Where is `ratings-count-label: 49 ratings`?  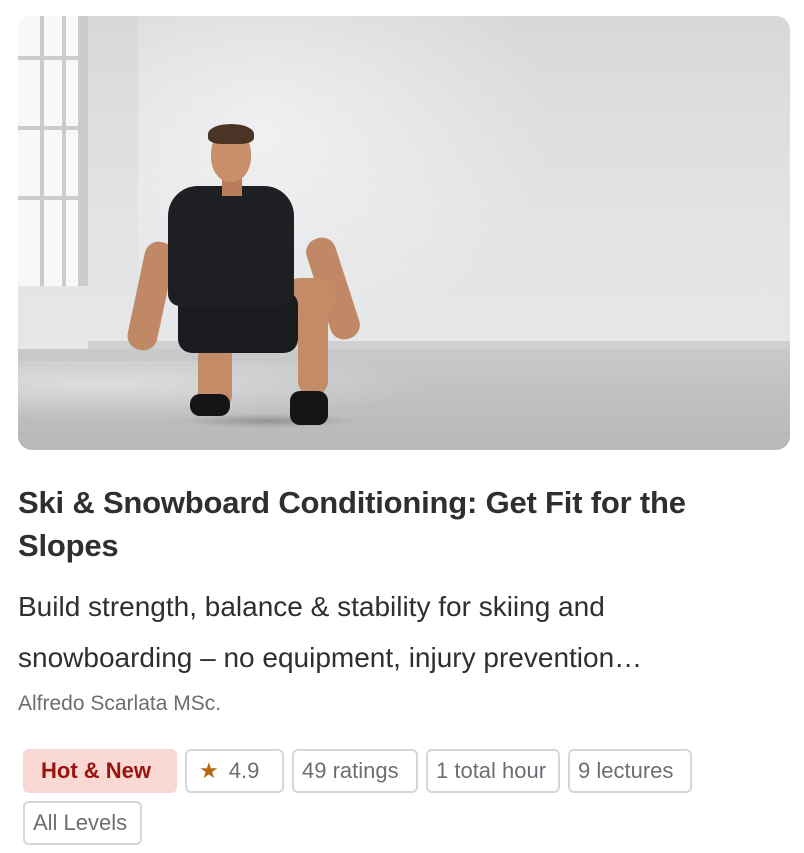
ratings-count-label: 49 ratings is located at coordinates (350, 770).